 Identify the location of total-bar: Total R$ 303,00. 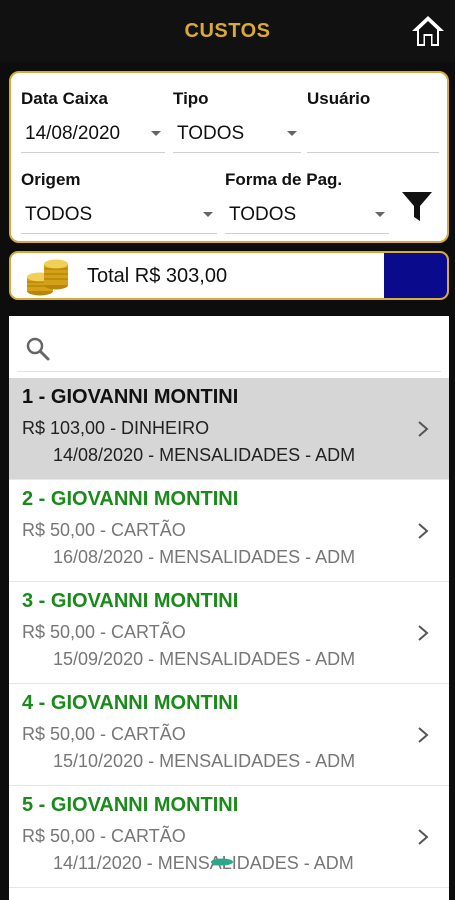
(229, 275).